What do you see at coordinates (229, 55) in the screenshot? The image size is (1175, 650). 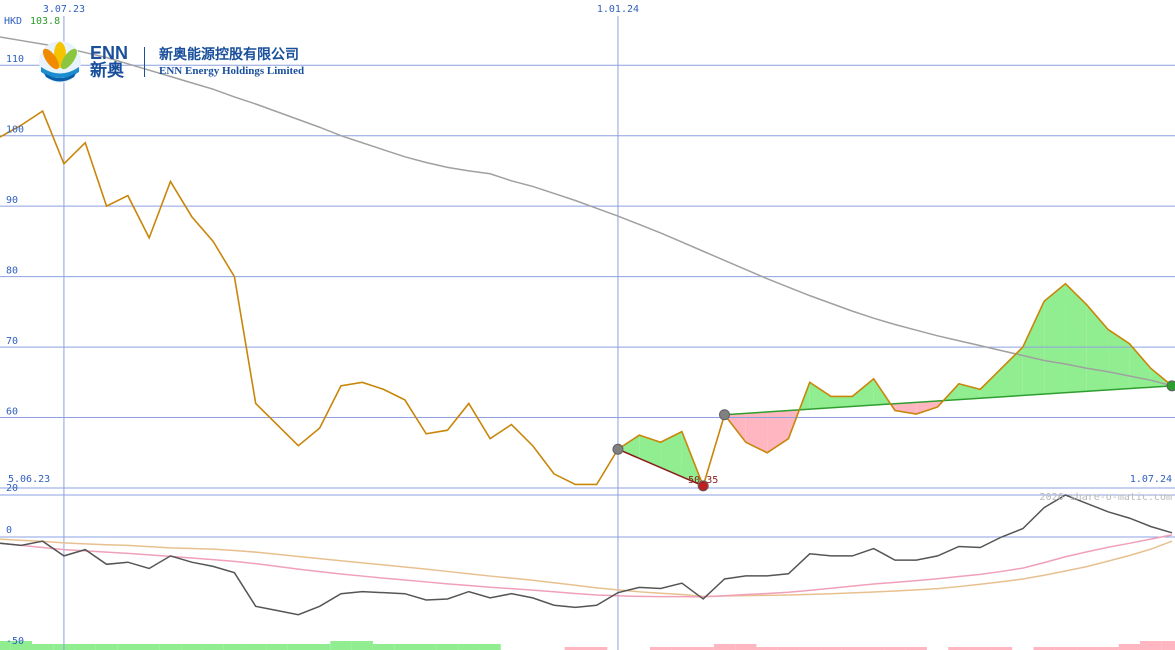 I see `logo-company-name-zh: 新奥能源控股有限公司` at bounding box center [229, 55].